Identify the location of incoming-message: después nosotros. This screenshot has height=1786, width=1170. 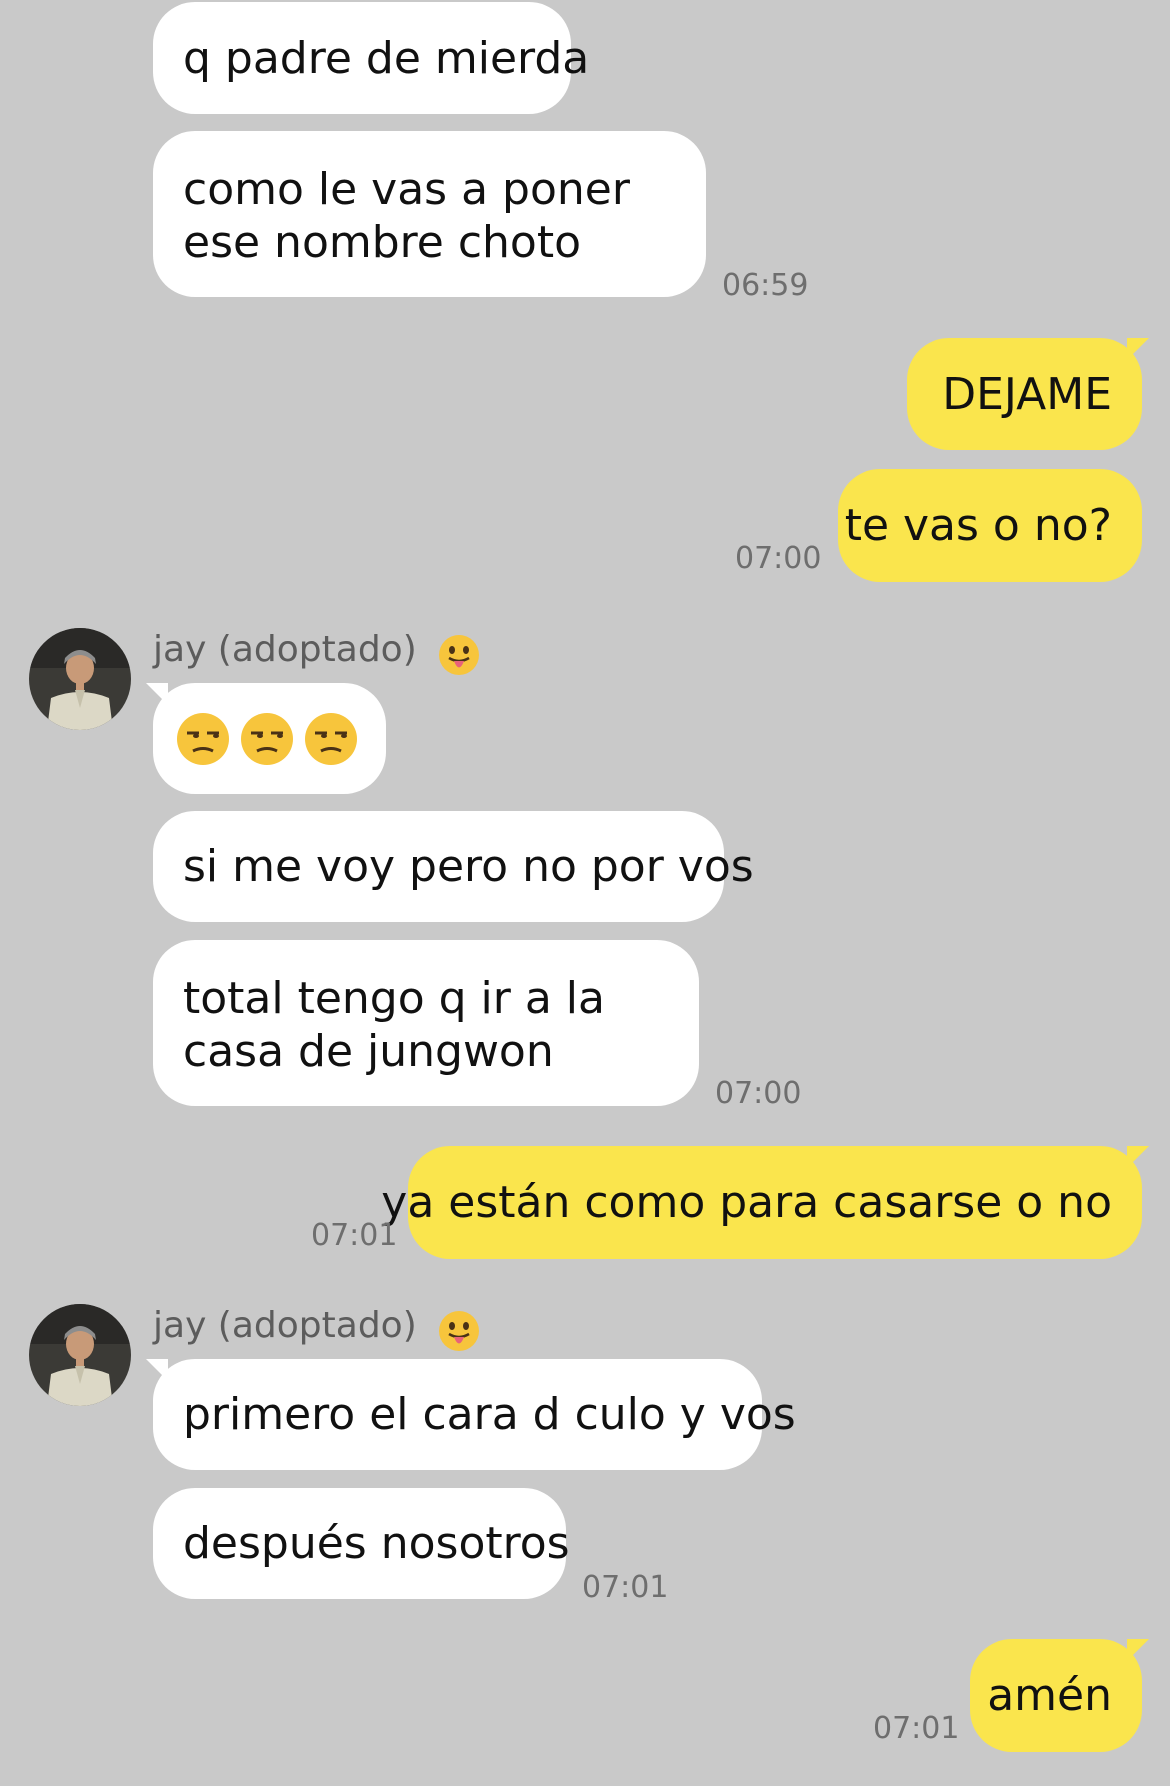
(361, 1543).